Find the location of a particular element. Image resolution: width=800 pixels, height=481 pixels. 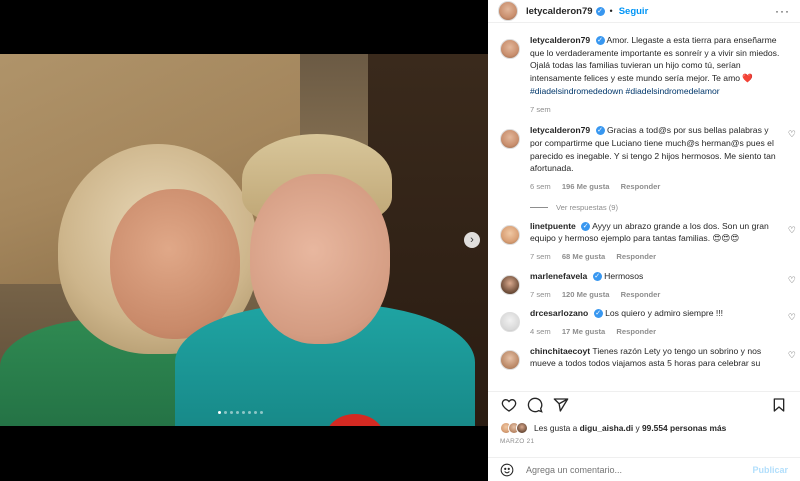

post-actions-bar is located at coordinates (644, 404).